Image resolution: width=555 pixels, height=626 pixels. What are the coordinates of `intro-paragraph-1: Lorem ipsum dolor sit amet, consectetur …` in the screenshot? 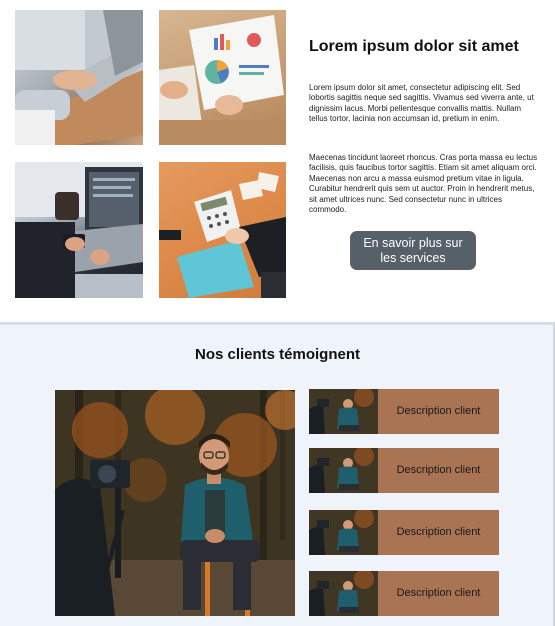 It's located at (421, 103).